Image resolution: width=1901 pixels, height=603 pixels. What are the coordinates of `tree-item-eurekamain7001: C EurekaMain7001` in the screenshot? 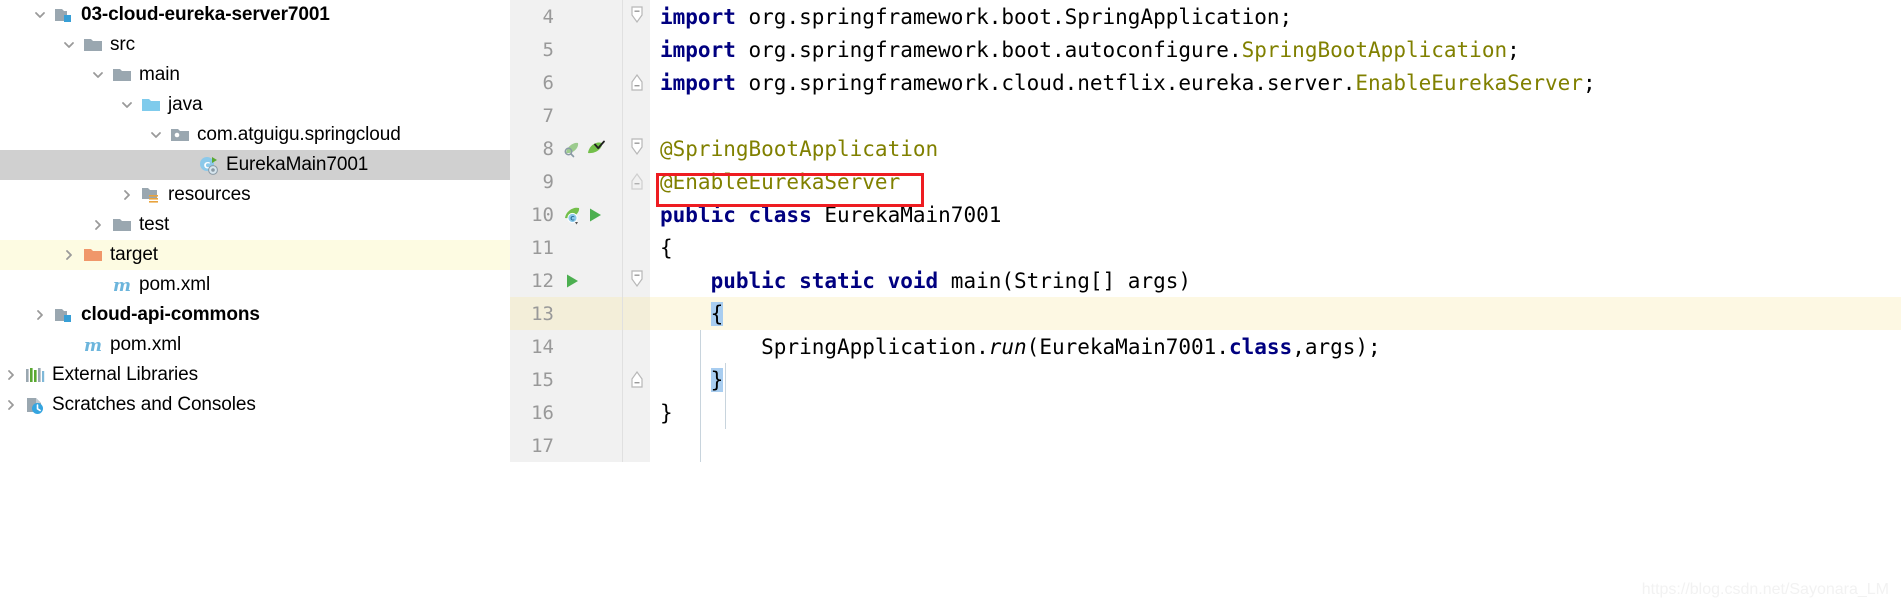 It's located at (255, 165).